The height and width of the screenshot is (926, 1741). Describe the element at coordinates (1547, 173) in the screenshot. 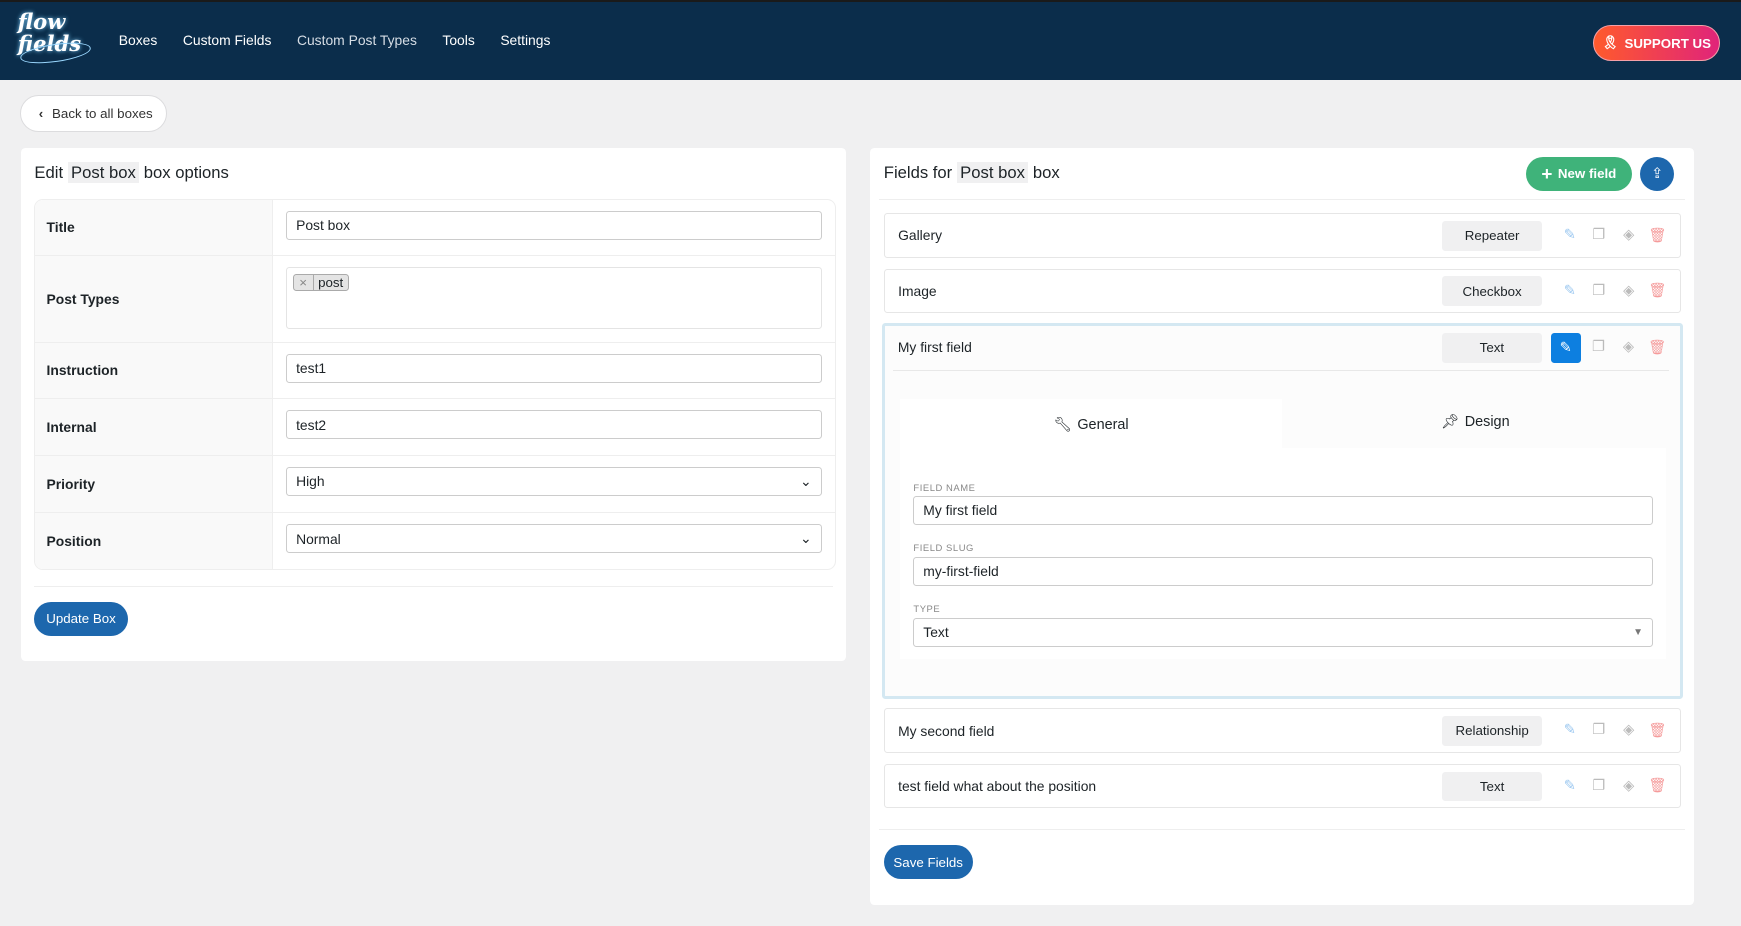

I see `plus-icon: +` at that location.